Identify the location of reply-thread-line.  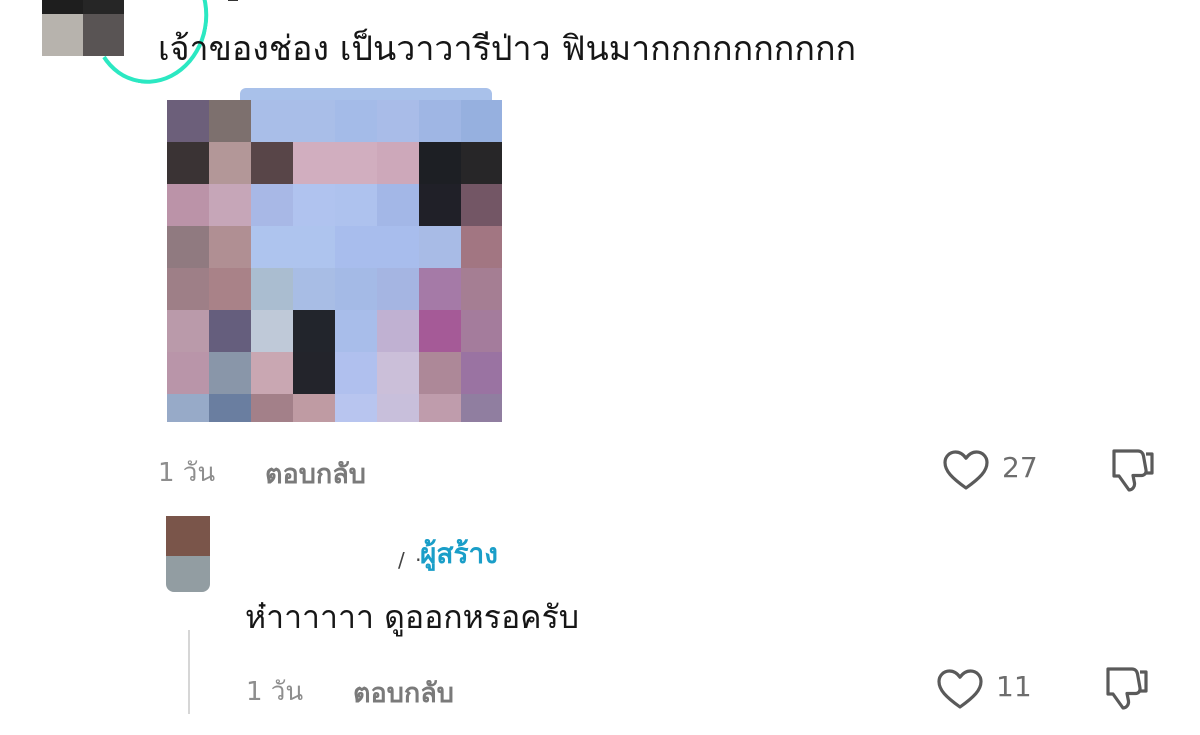
(189, 672).